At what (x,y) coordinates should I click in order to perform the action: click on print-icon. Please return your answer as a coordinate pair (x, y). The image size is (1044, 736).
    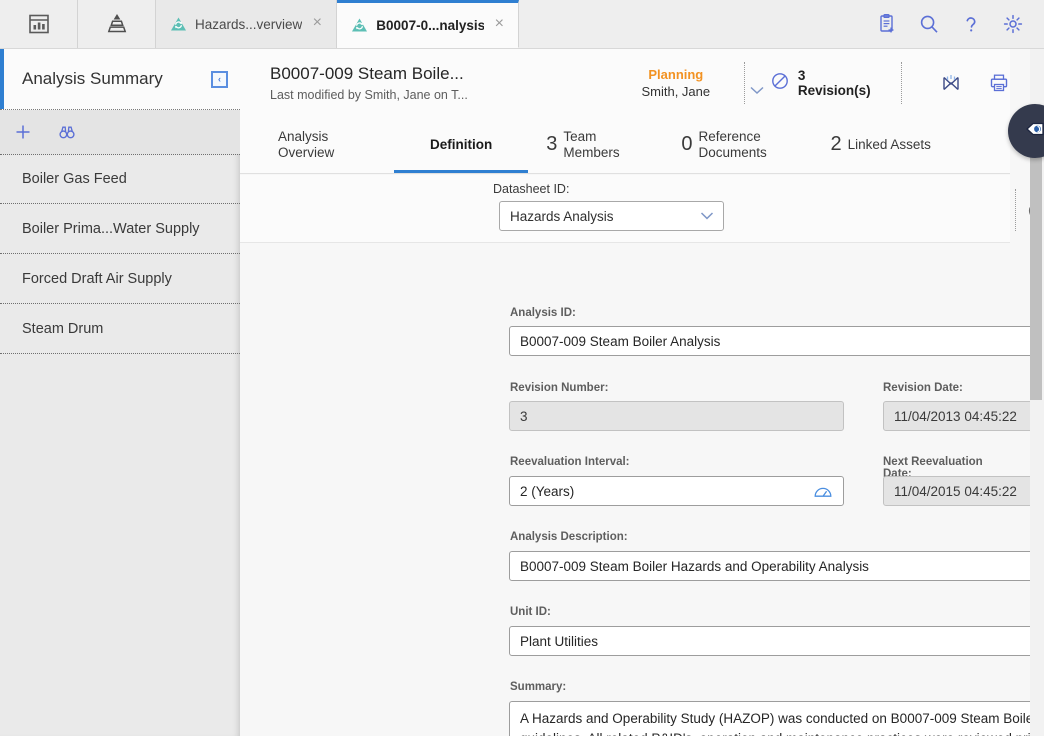
    Looking at the image, I should click on (999, 83).